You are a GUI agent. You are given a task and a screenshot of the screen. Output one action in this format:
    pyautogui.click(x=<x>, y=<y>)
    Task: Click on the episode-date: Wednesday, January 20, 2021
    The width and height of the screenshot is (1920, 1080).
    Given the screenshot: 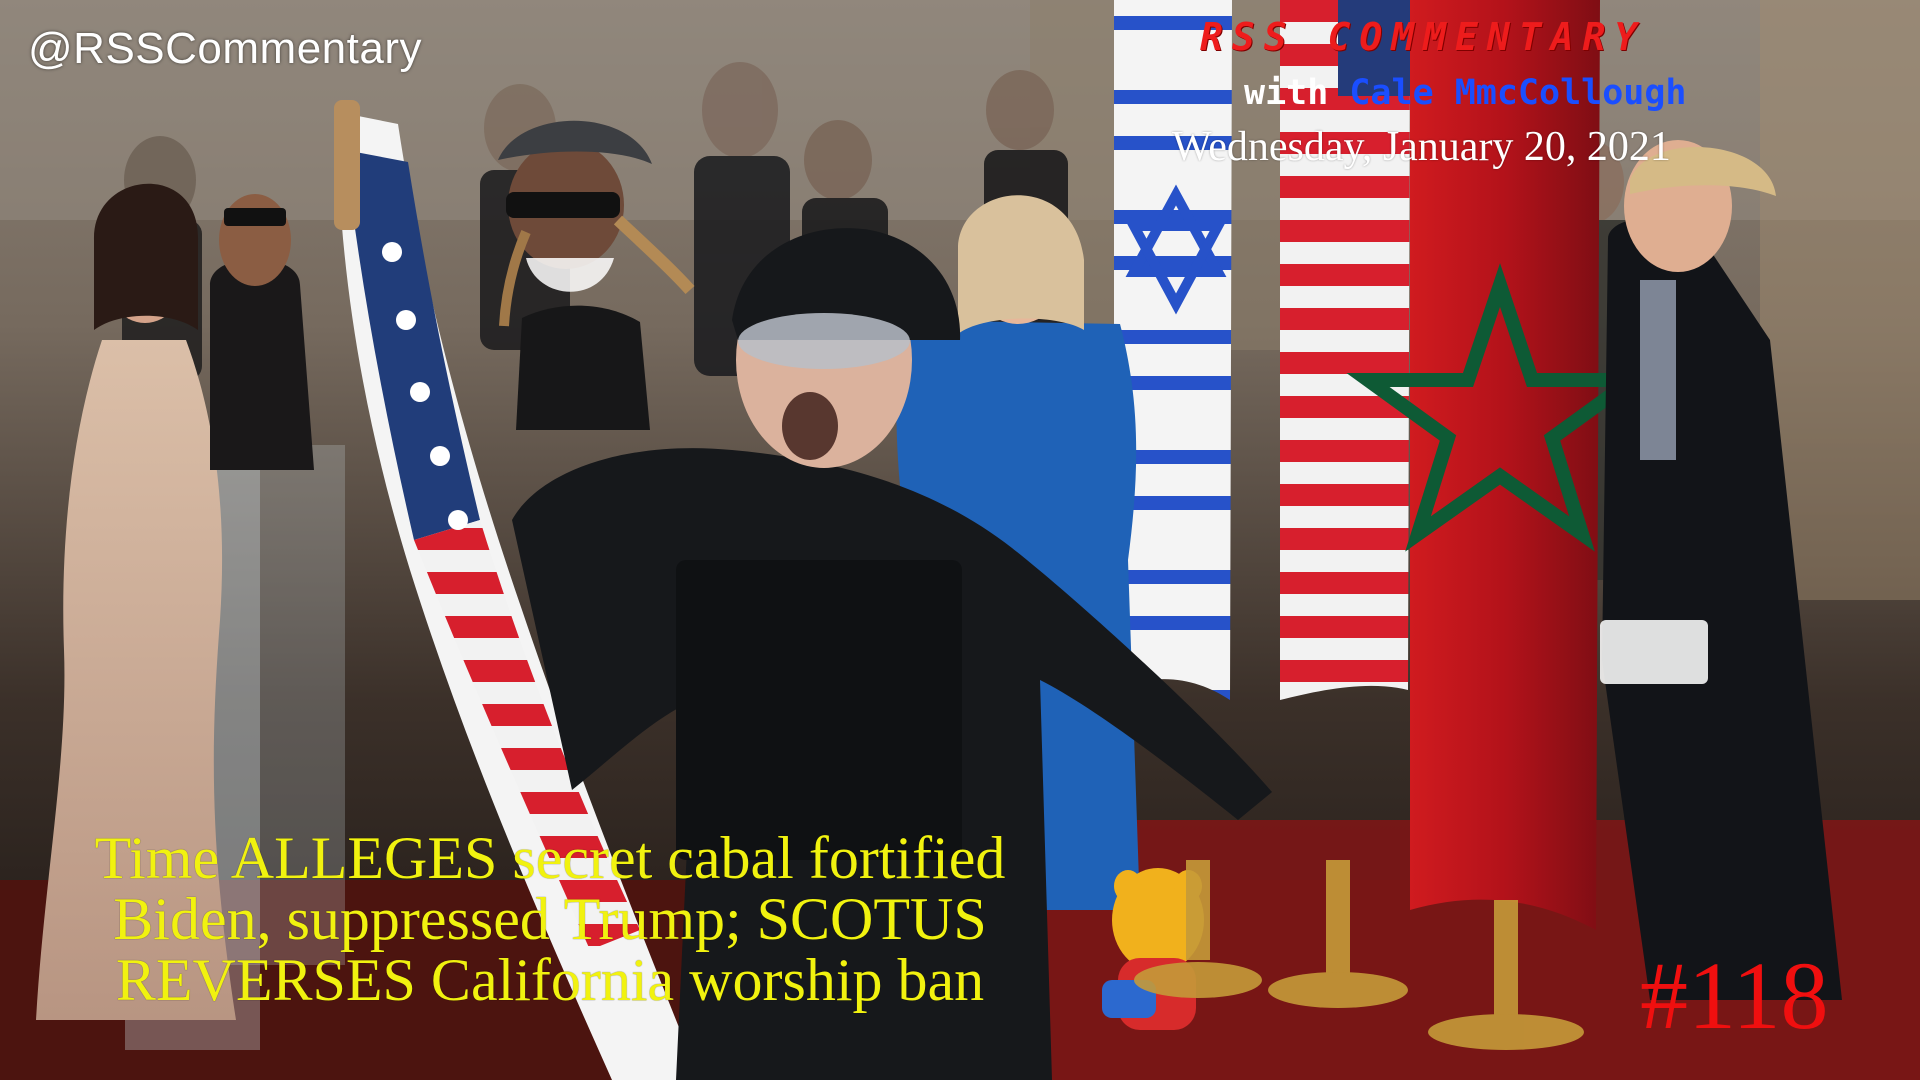 What is the action you would take?
    pyautogui.click(x=1421, y=147)
    